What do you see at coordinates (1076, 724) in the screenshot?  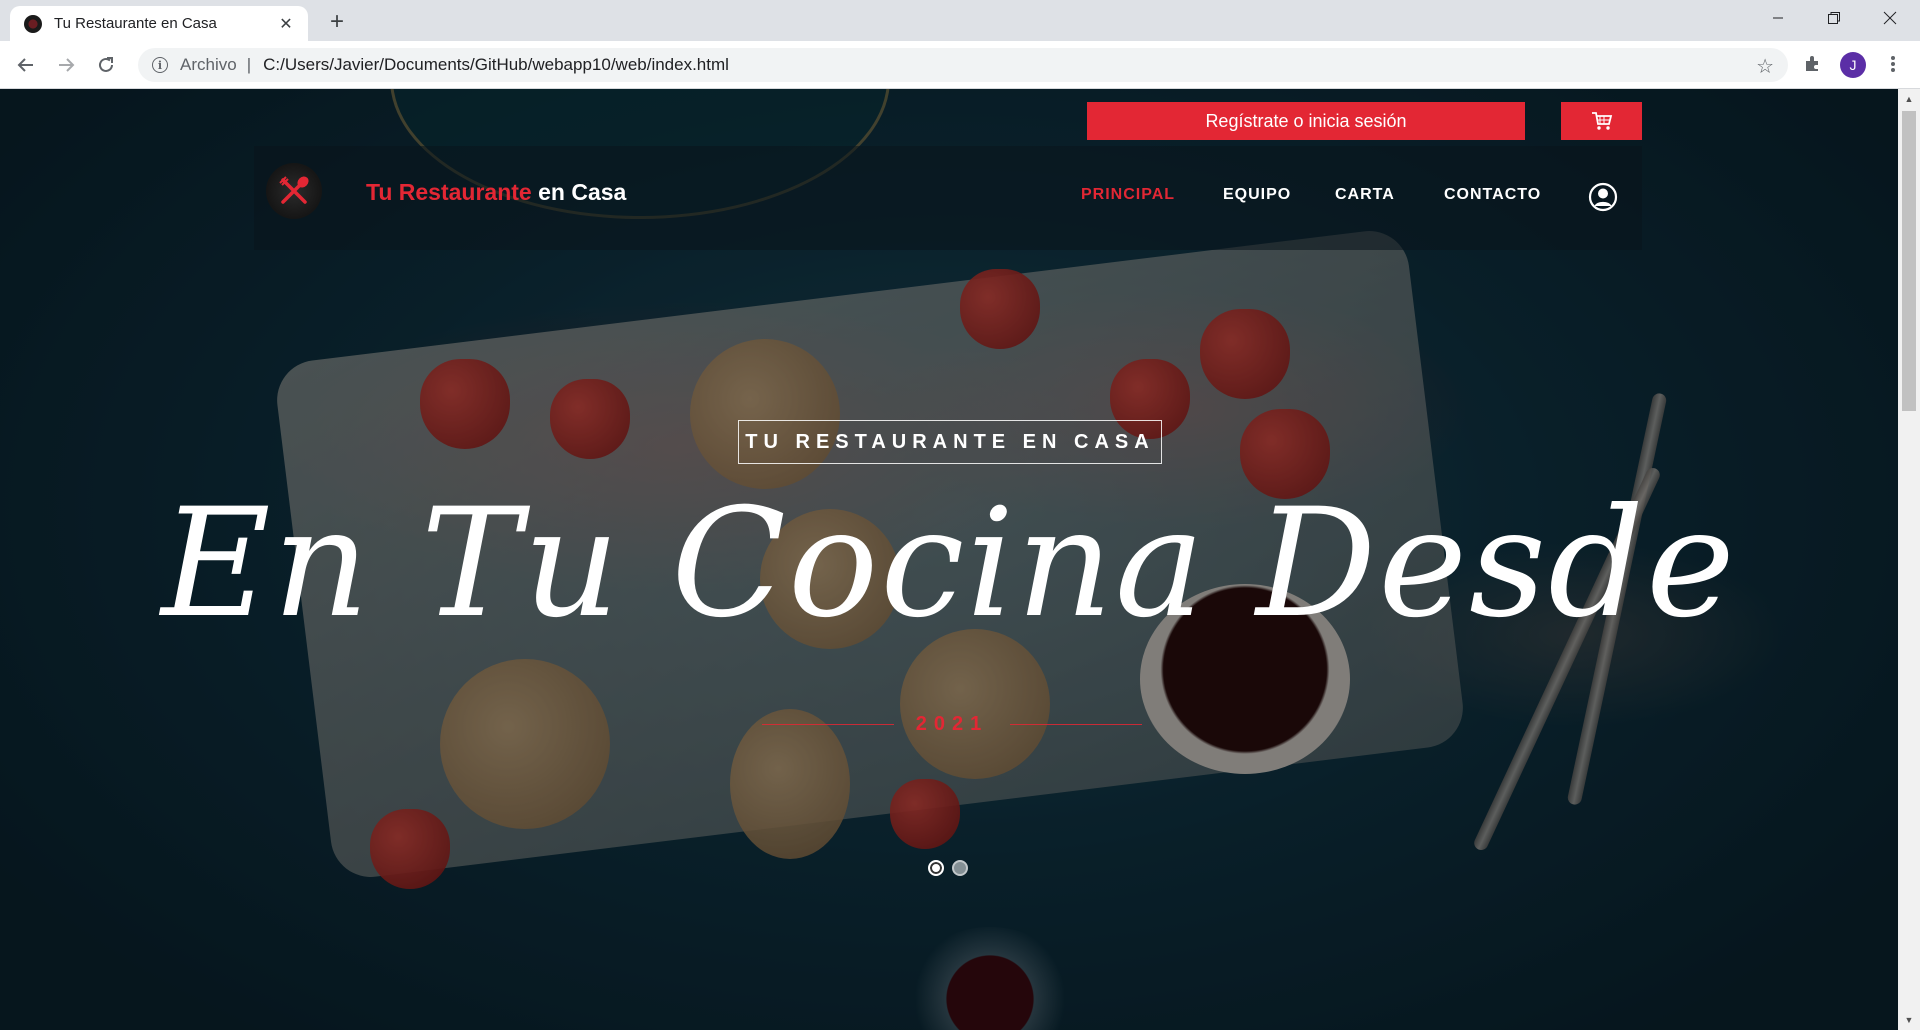 I see `year-divider-right` at bounding box center [1076, 724].